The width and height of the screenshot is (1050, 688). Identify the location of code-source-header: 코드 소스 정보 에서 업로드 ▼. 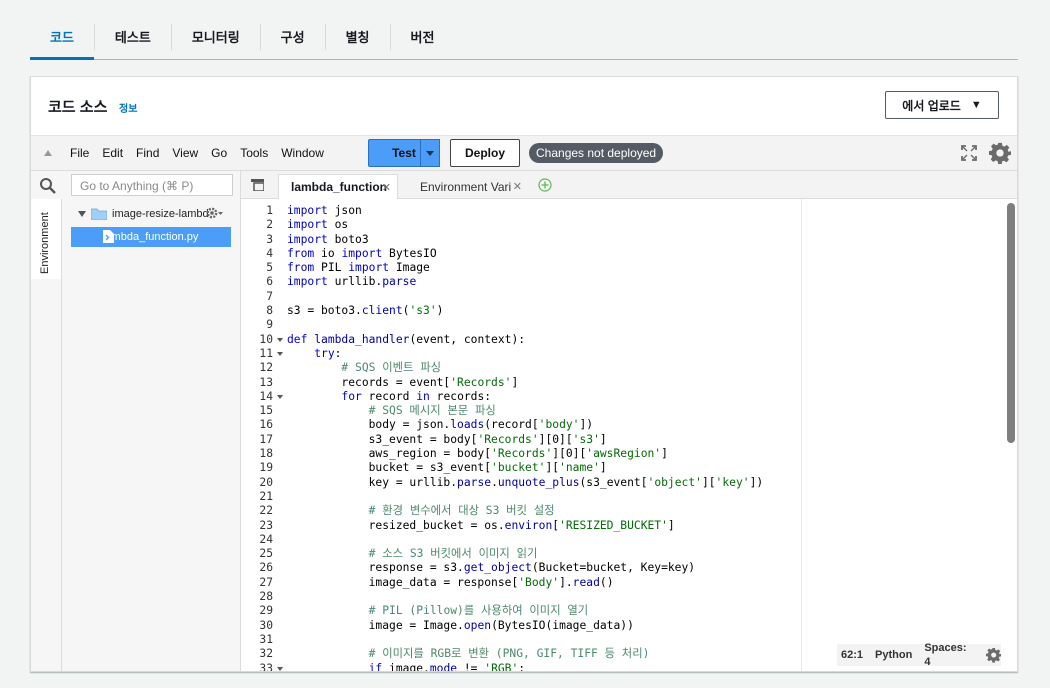
(524, 106).